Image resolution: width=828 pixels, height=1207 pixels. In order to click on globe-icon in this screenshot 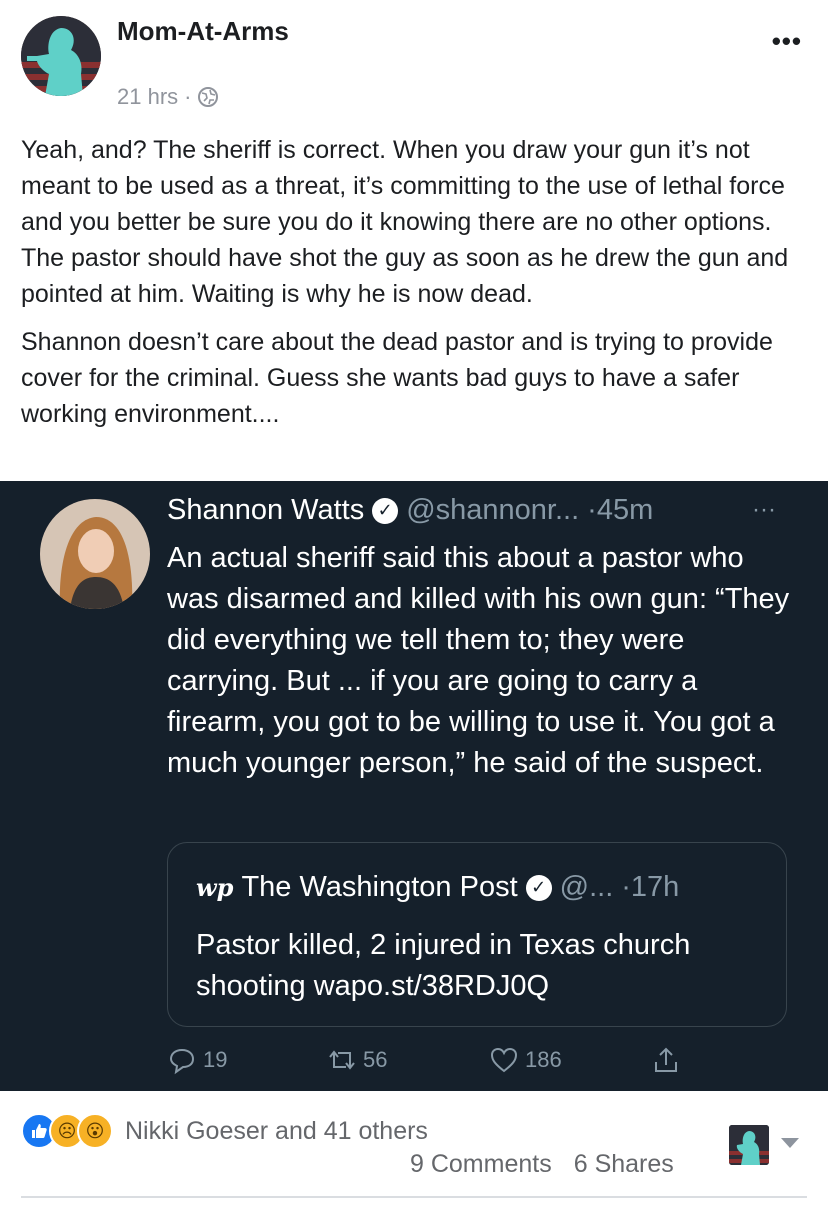, I will do `click(208, 97)`.